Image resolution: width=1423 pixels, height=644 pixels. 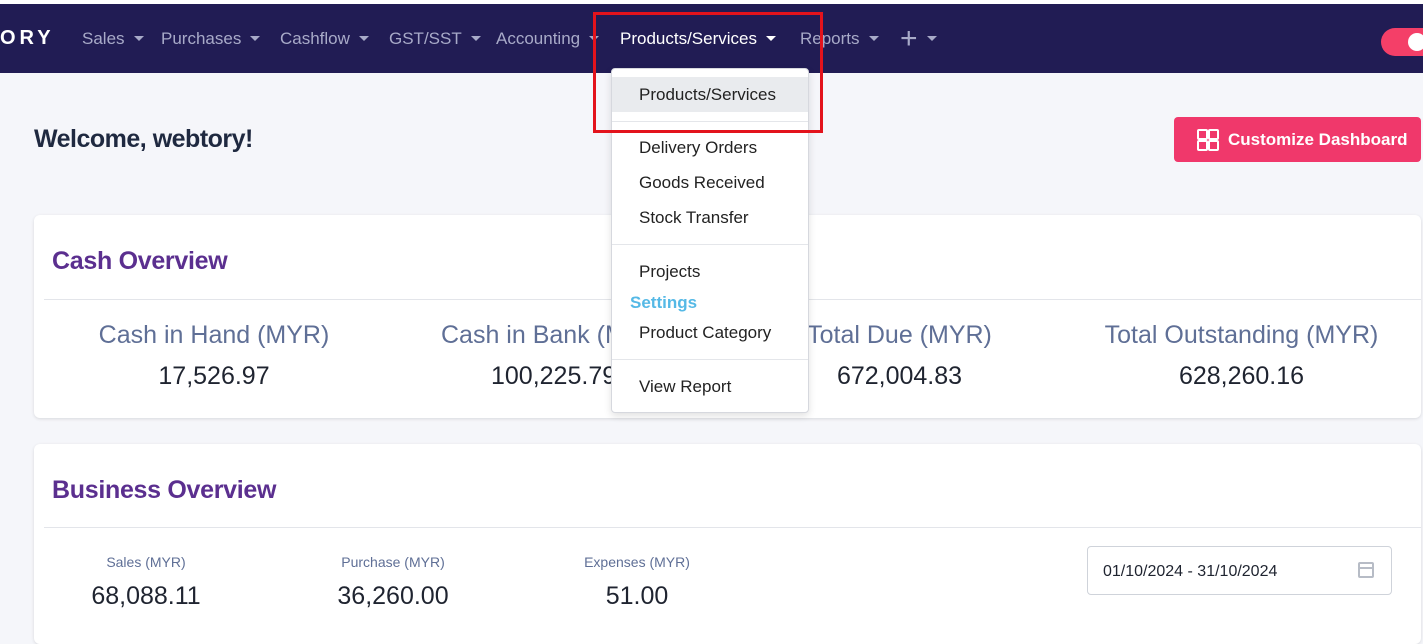 What do you see at coordinates (1318, 139) in the screenshot?
I see `customize-dashboard-label: Customize Dashboard` at bounding box center [1318, 139].